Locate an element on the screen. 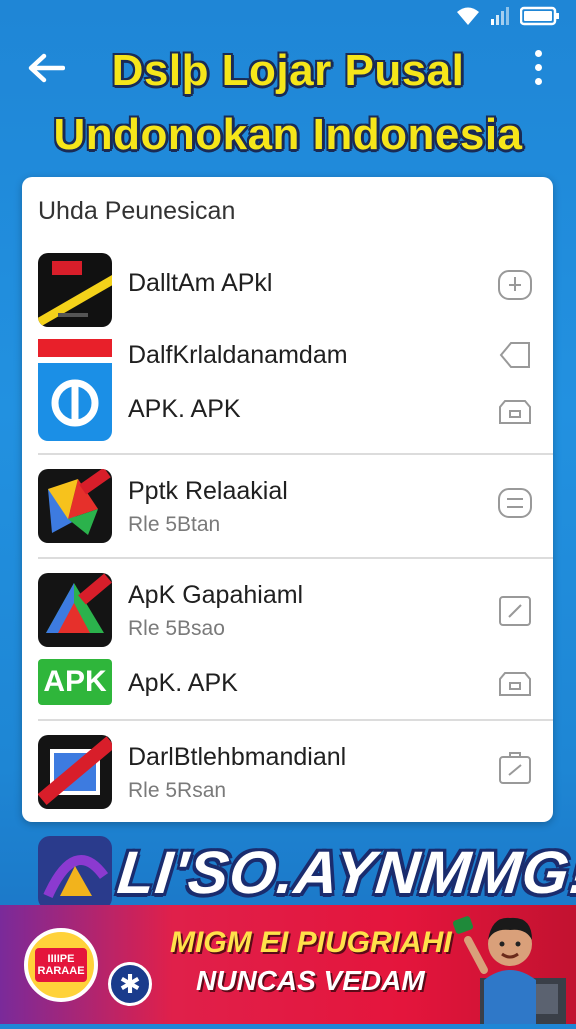 The width and height of the screenshot is (576, 1029). app-name: Pptk Relaakial is located at coordinates (208, 491).